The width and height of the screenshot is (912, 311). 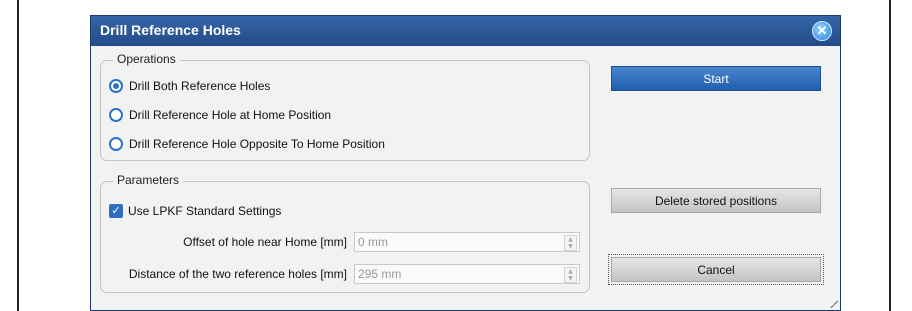 I want to click on close-icon: ✕, so click(x=822, y=30).